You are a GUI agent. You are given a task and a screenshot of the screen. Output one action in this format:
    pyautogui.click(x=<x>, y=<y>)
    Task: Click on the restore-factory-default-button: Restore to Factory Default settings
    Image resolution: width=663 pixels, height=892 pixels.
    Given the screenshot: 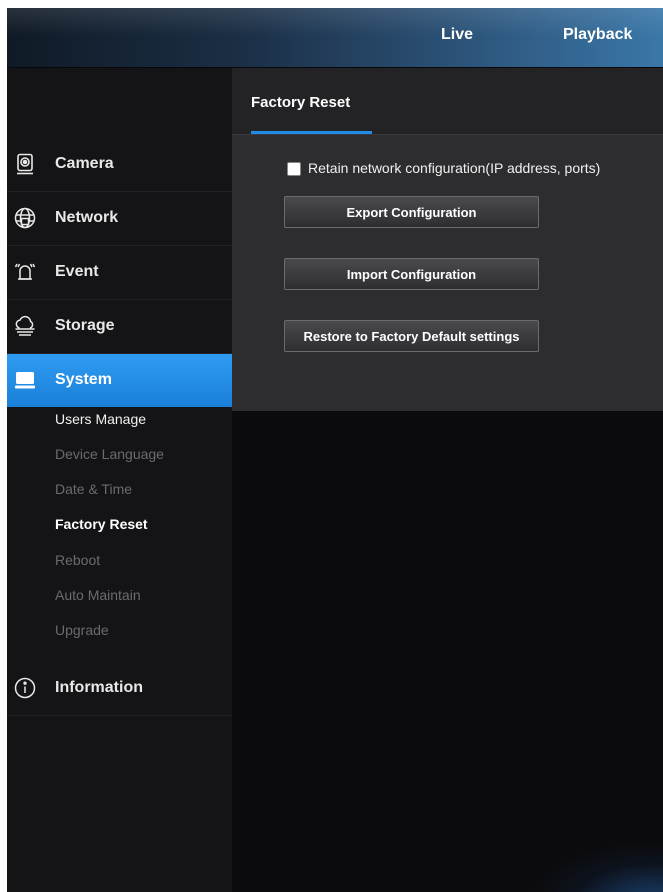 What is the action you would take?
    pyautogui.click(x=411, y=336)
    